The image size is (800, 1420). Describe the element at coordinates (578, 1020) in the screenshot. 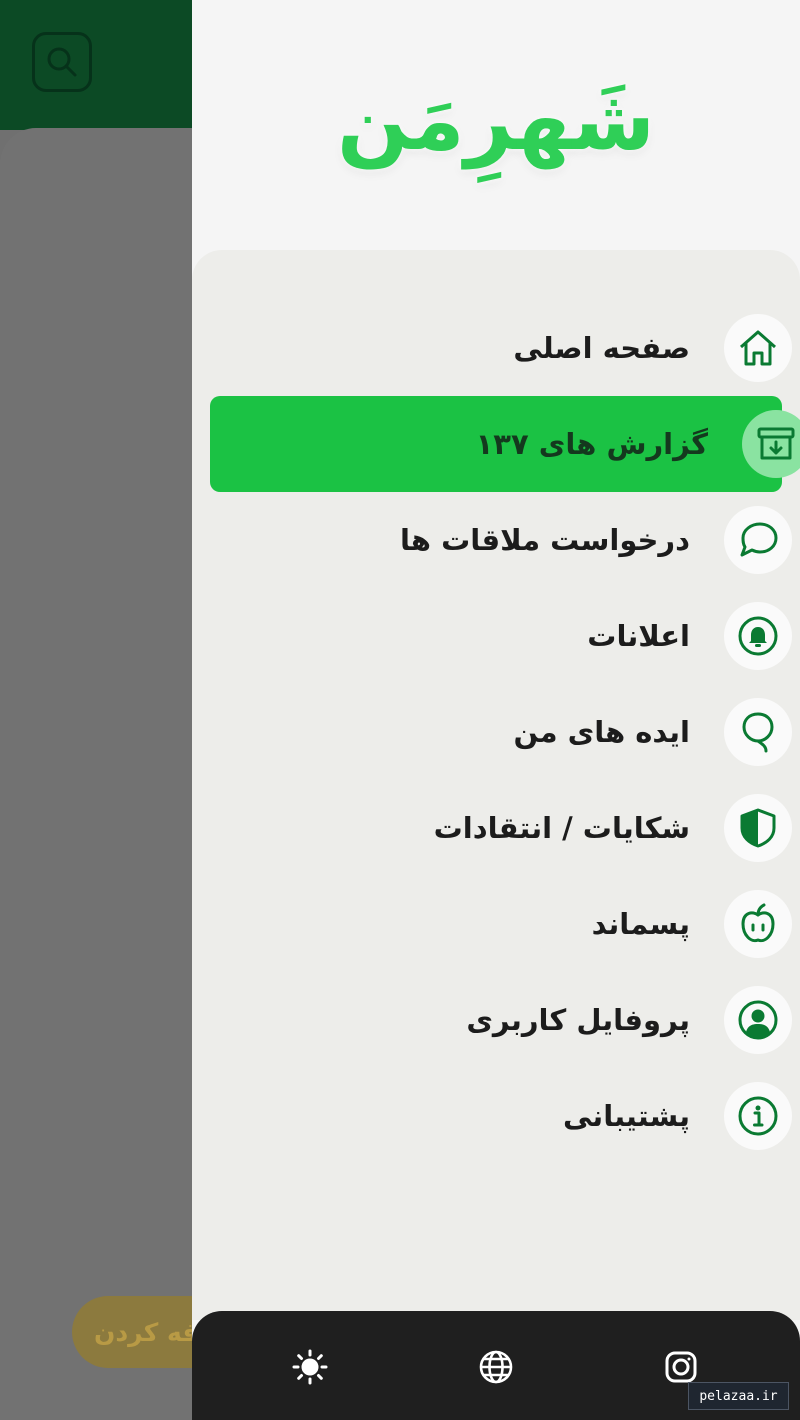

I see `menu-item-label: پروفایل کاربری` at that location.